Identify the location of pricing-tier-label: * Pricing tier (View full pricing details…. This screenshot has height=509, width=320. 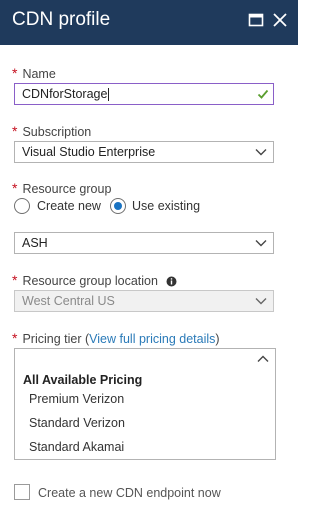
(116, 338).